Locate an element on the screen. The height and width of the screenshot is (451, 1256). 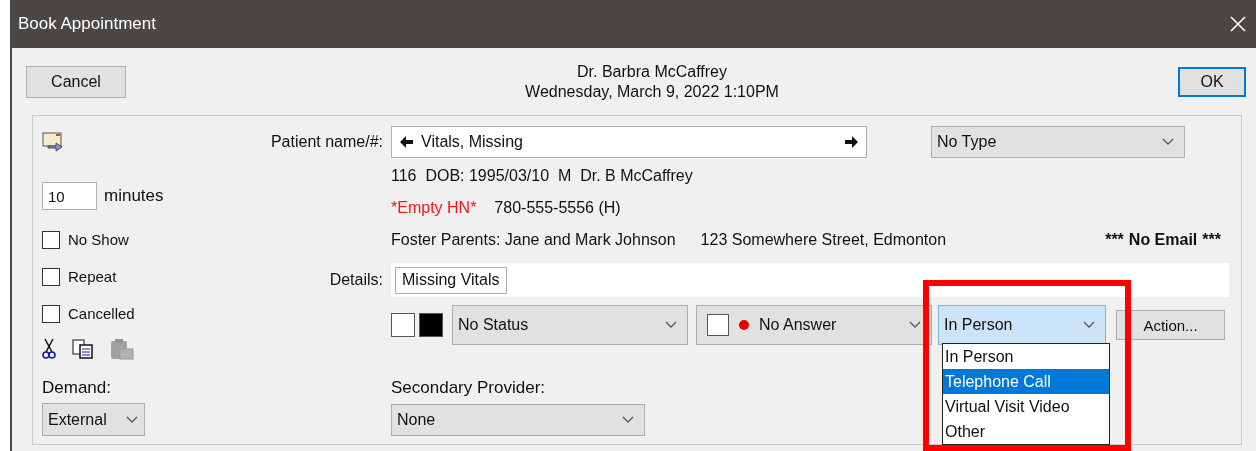
patient-info: 116 DOB: 1995/03/10 M Dr. B McCaffrey is located at coordinates (542, 176).